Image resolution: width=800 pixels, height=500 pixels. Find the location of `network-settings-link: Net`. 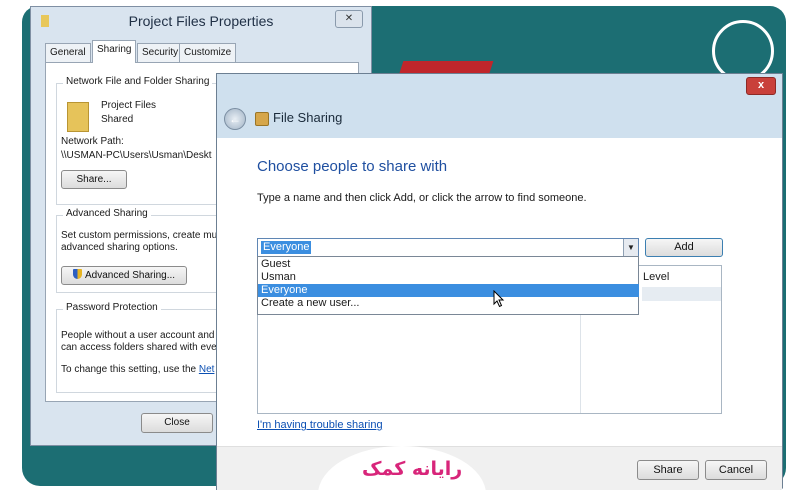

network-settings-link: Net is located at coordinates (207, 369).